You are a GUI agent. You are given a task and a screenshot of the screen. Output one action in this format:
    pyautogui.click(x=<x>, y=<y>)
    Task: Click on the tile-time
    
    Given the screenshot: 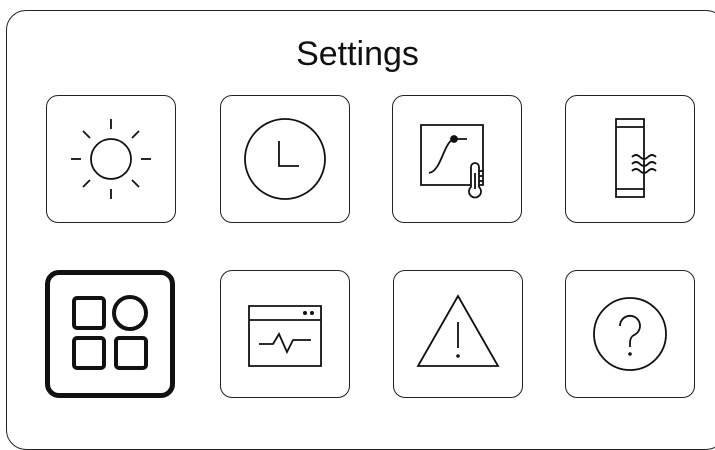 What is the action you would take?
    pyautogui.click(x=285, y=159)
    